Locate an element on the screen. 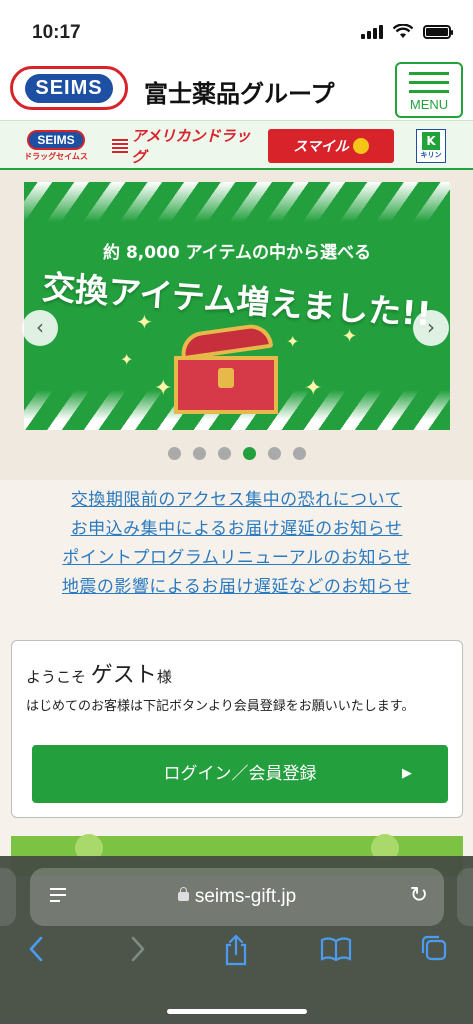 Image resolution: width=473 pixels, height=1024 pixels. share-icon is located at coordinates (236, 954).